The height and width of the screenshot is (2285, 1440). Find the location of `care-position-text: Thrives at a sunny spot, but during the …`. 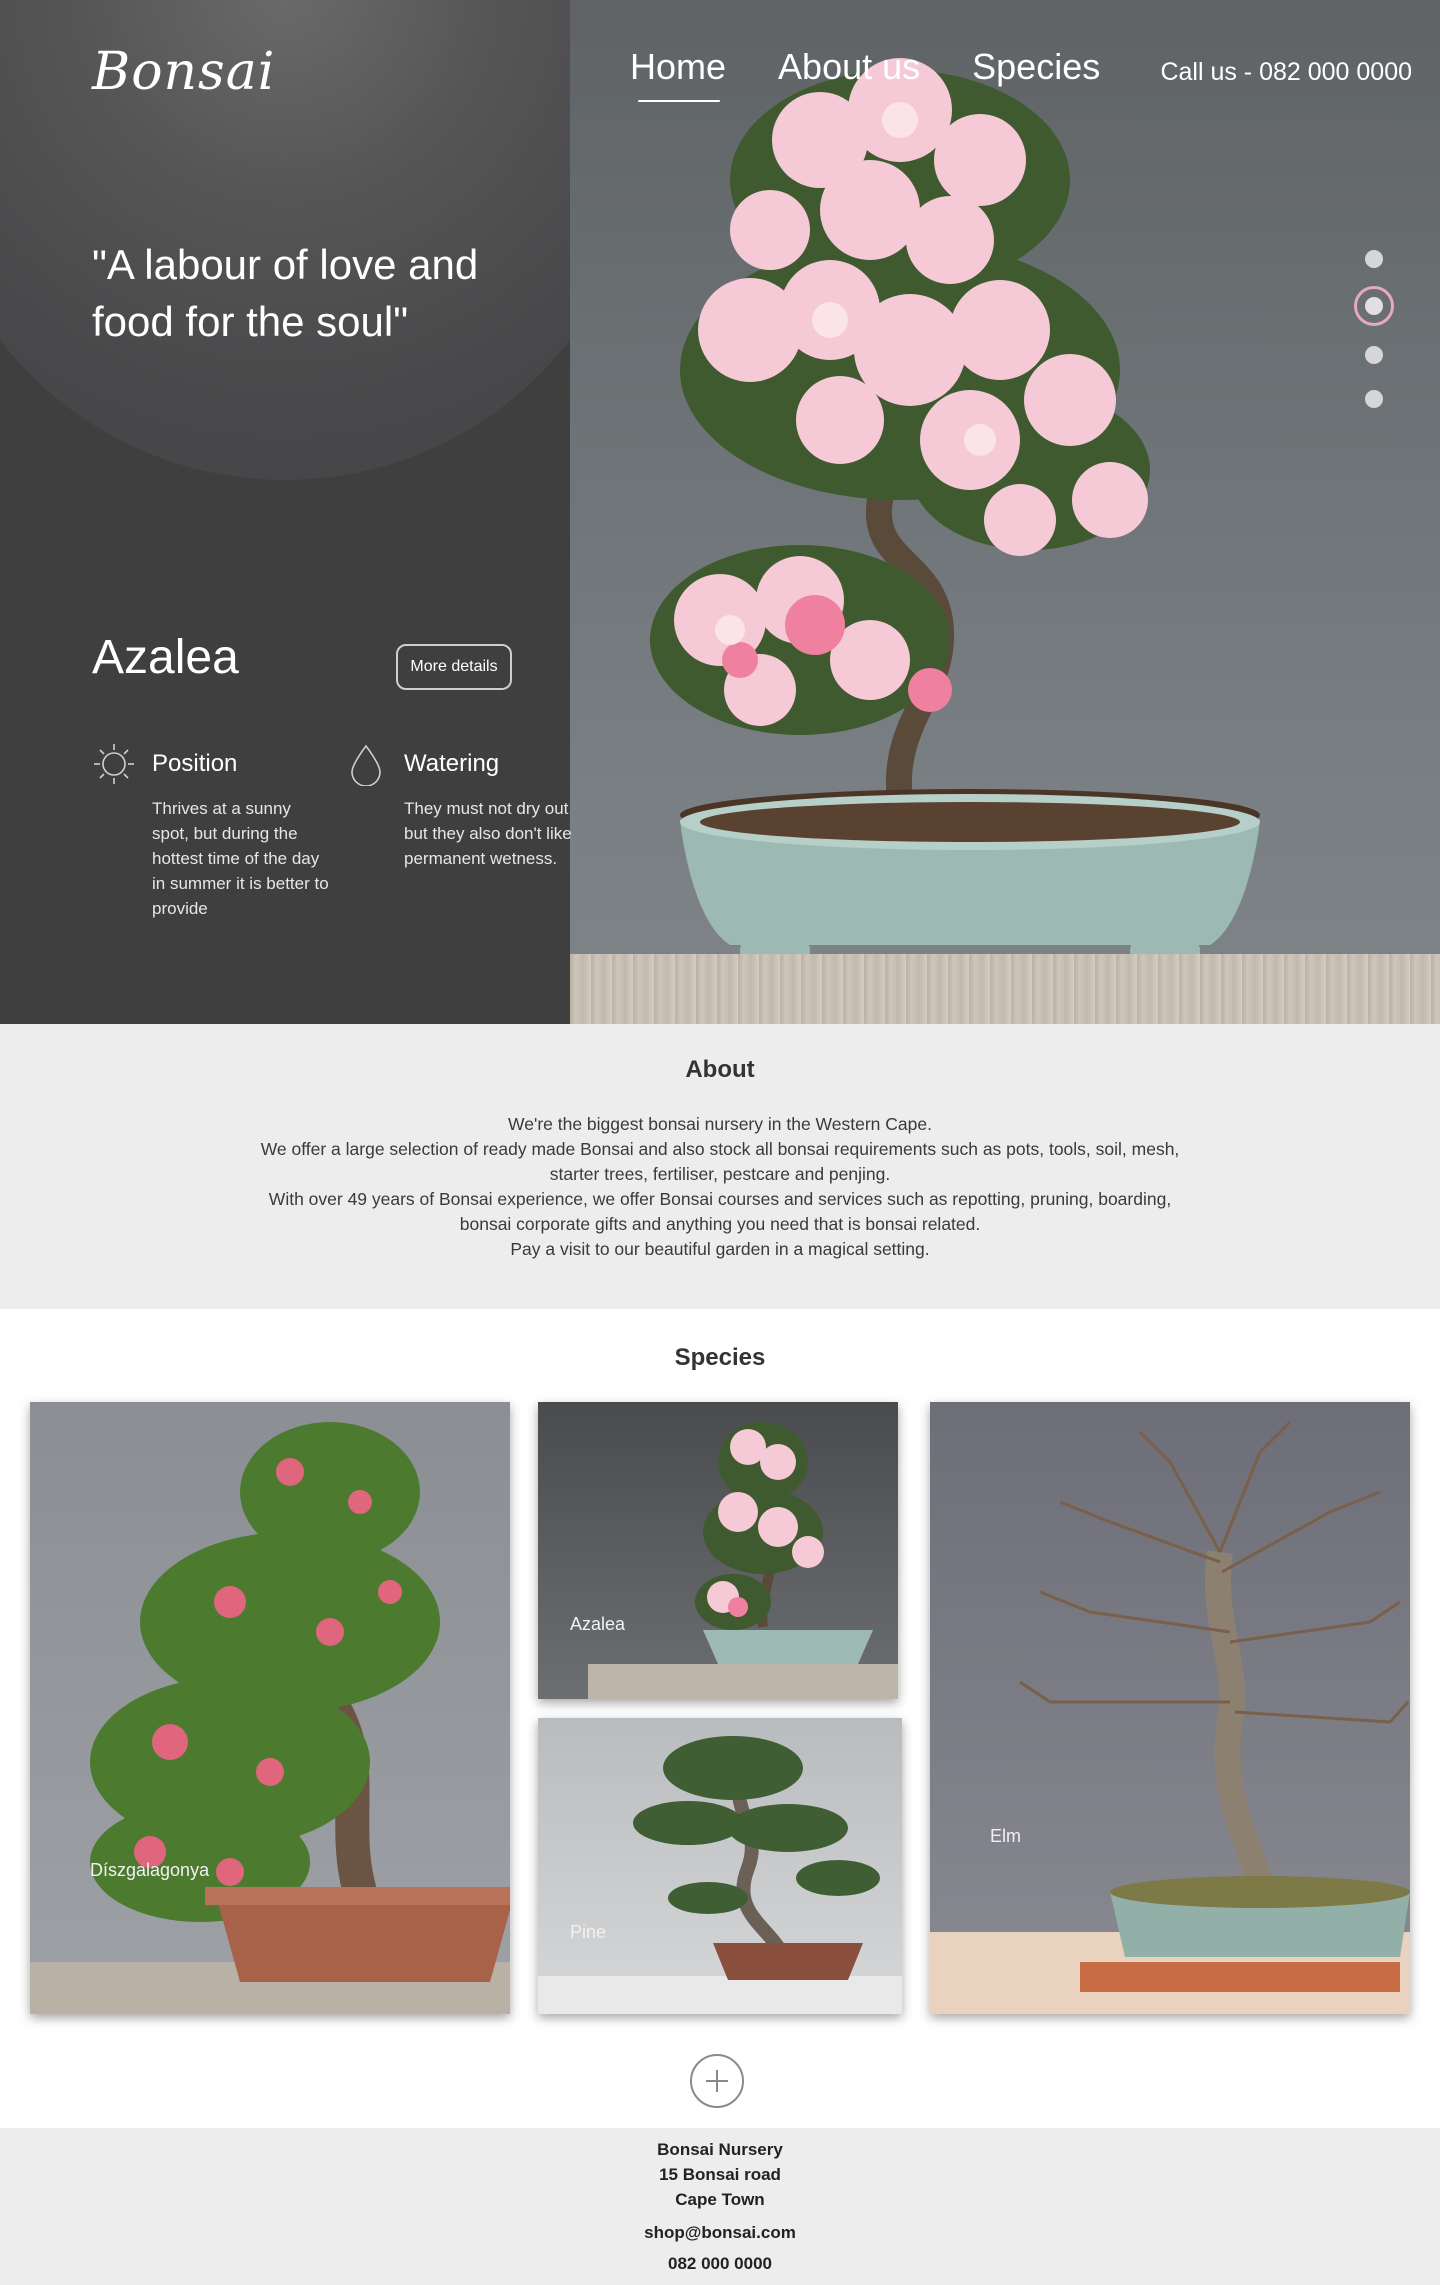

care-position-text: Thrives at a sunny spot, but during the … is located at coordinates (240, 858).